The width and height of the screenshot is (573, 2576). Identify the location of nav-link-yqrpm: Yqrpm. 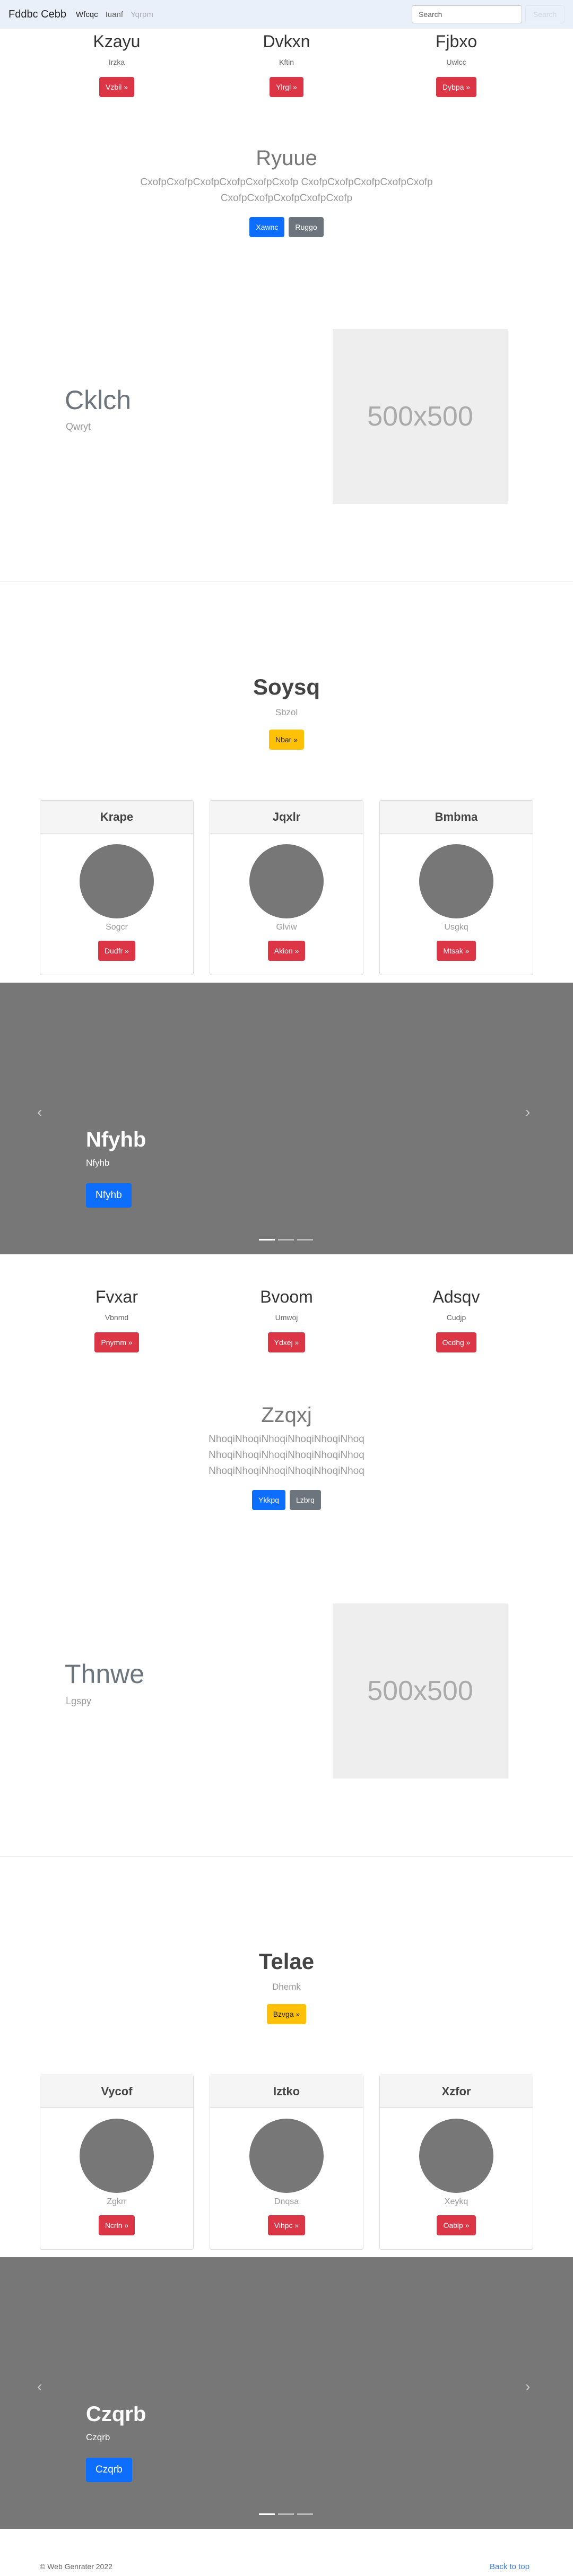
(142, 14).